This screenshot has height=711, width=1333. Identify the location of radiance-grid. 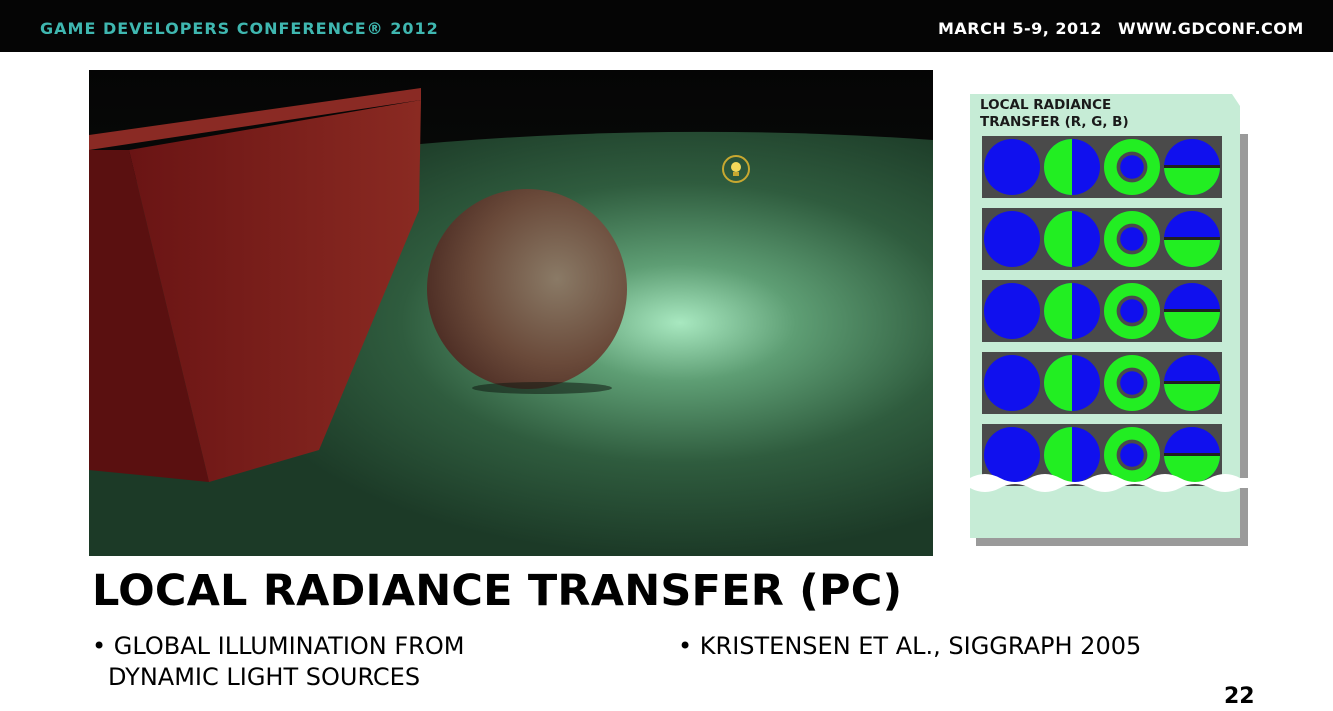
(1109, 320).